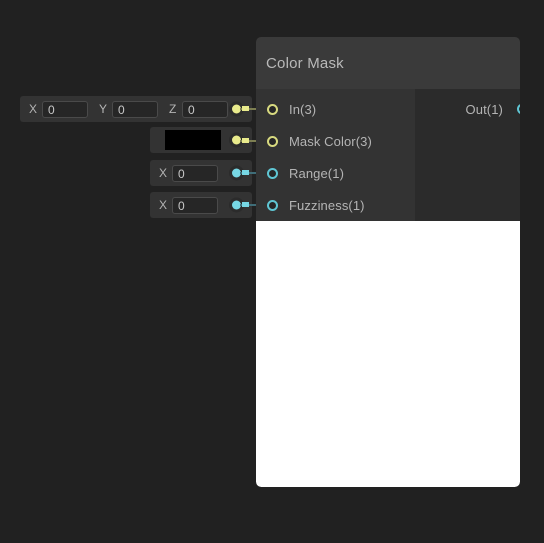  What do you see at coordinates (245, 172) in the screenshot?
I see `wire-nub-range` at bounding box center [245, 172].